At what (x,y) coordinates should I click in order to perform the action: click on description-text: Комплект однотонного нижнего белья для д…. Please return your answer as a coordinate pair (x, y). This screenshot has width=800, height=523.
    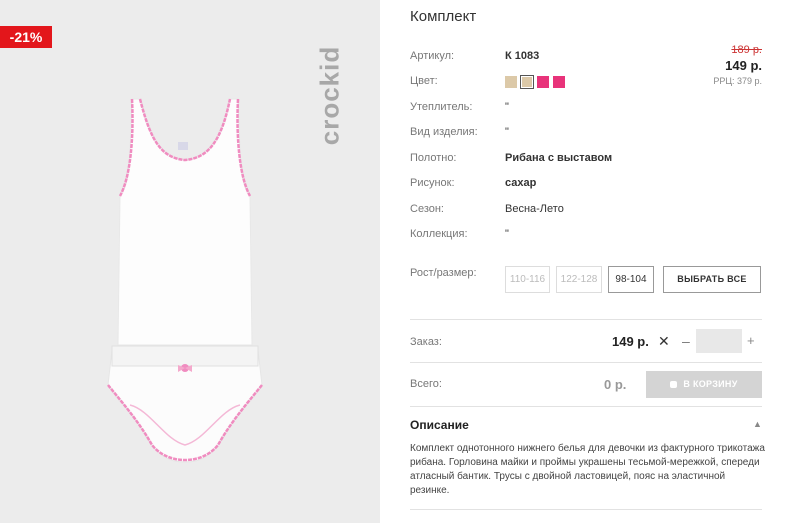
    Looking at the image, I should click on (587, 469).